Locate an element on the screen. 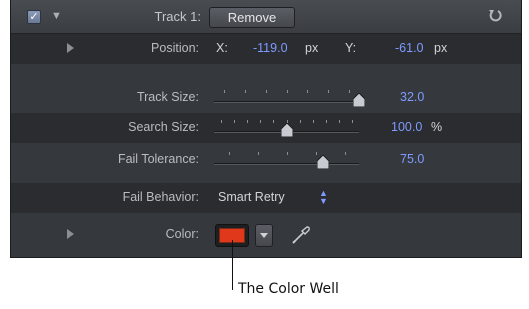 This screenshot has width=529, height=309. x-label: X: is located at coordinates (222, 48).